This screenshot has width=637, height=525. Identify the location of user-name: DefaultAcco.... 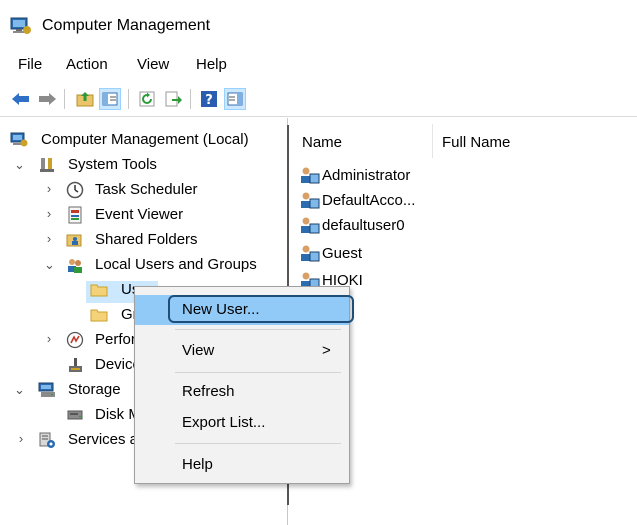
(369, 200).